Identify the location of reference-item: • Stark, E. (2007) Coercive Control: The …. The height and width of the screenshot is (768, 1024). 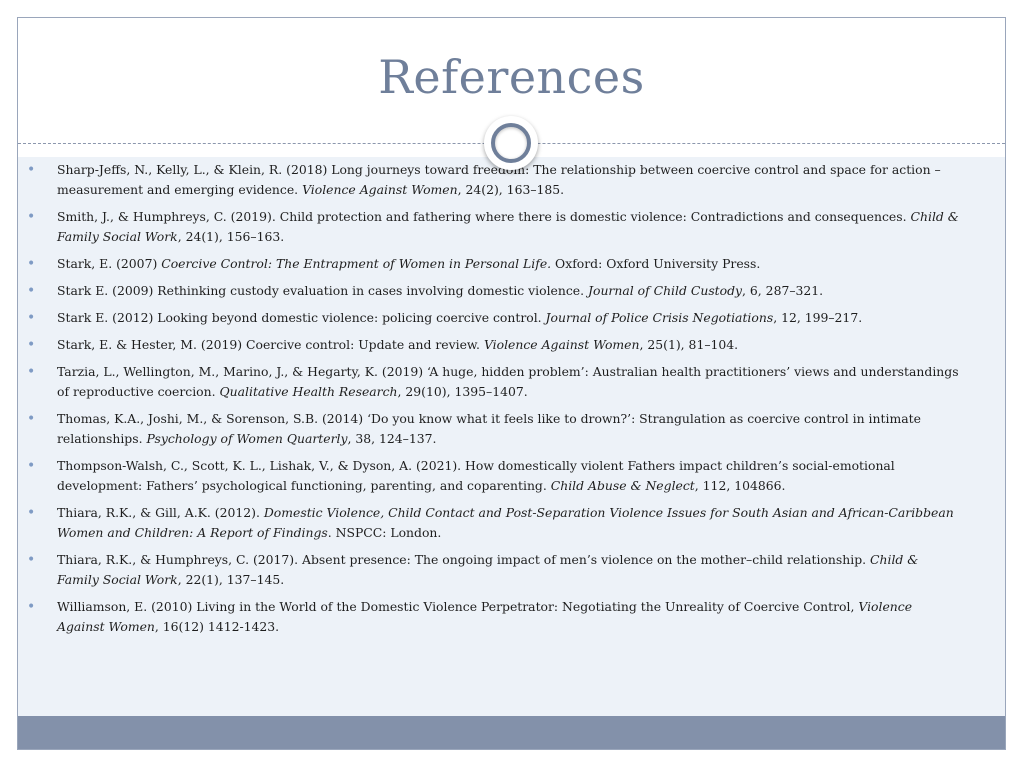
(494, 264).